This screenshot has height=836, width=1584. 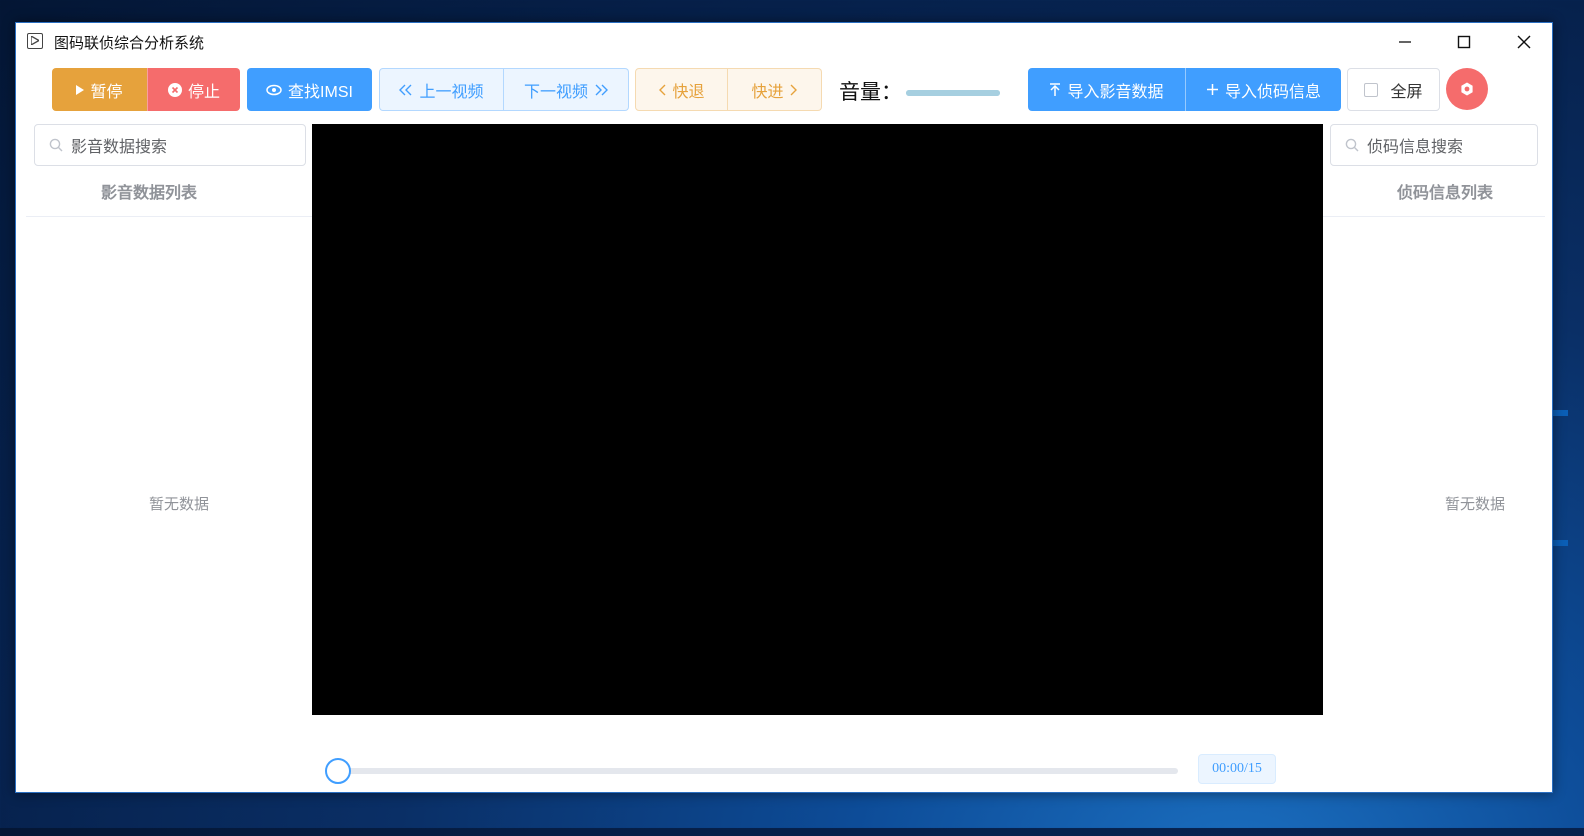 I want to click on maximize-button, so click(x=1464, y=42).